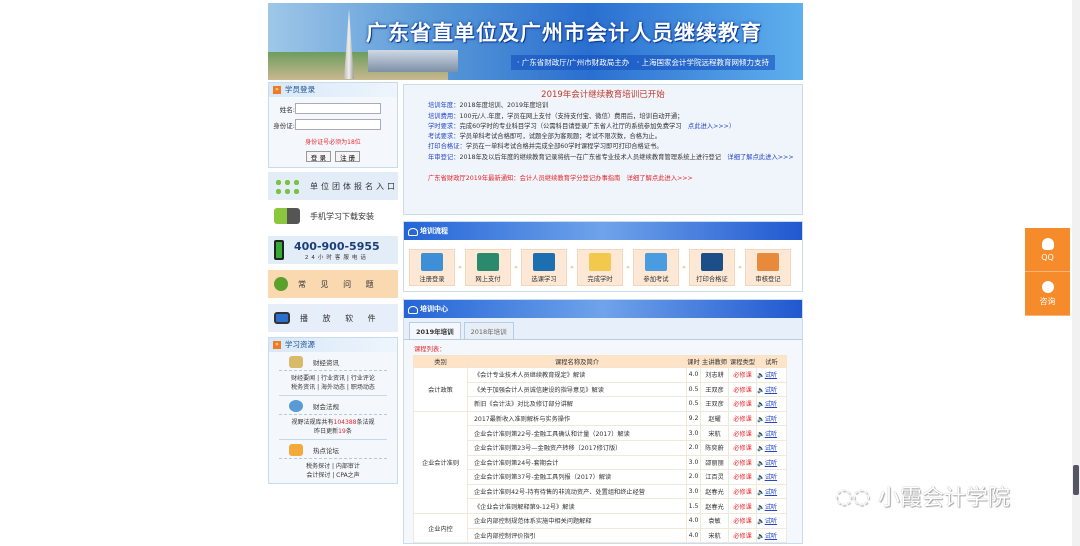 Image resolution: width=1080 pixels, height=546 pixels. Describe the element at coordinates (771, 361) in the screenshot. I see `col-trial: 试听` at that location.